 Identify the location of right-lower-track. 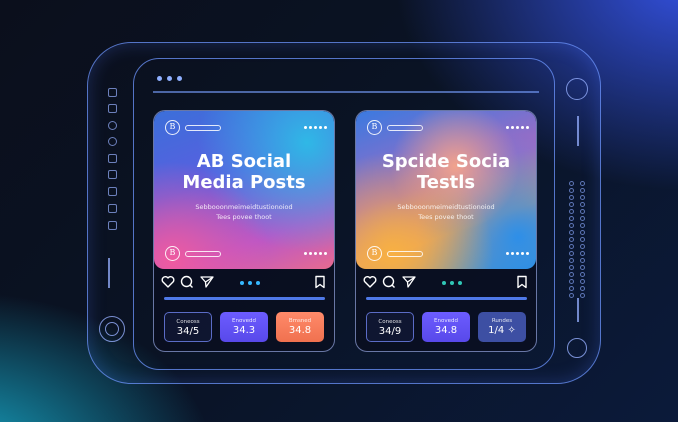
(578, 310).